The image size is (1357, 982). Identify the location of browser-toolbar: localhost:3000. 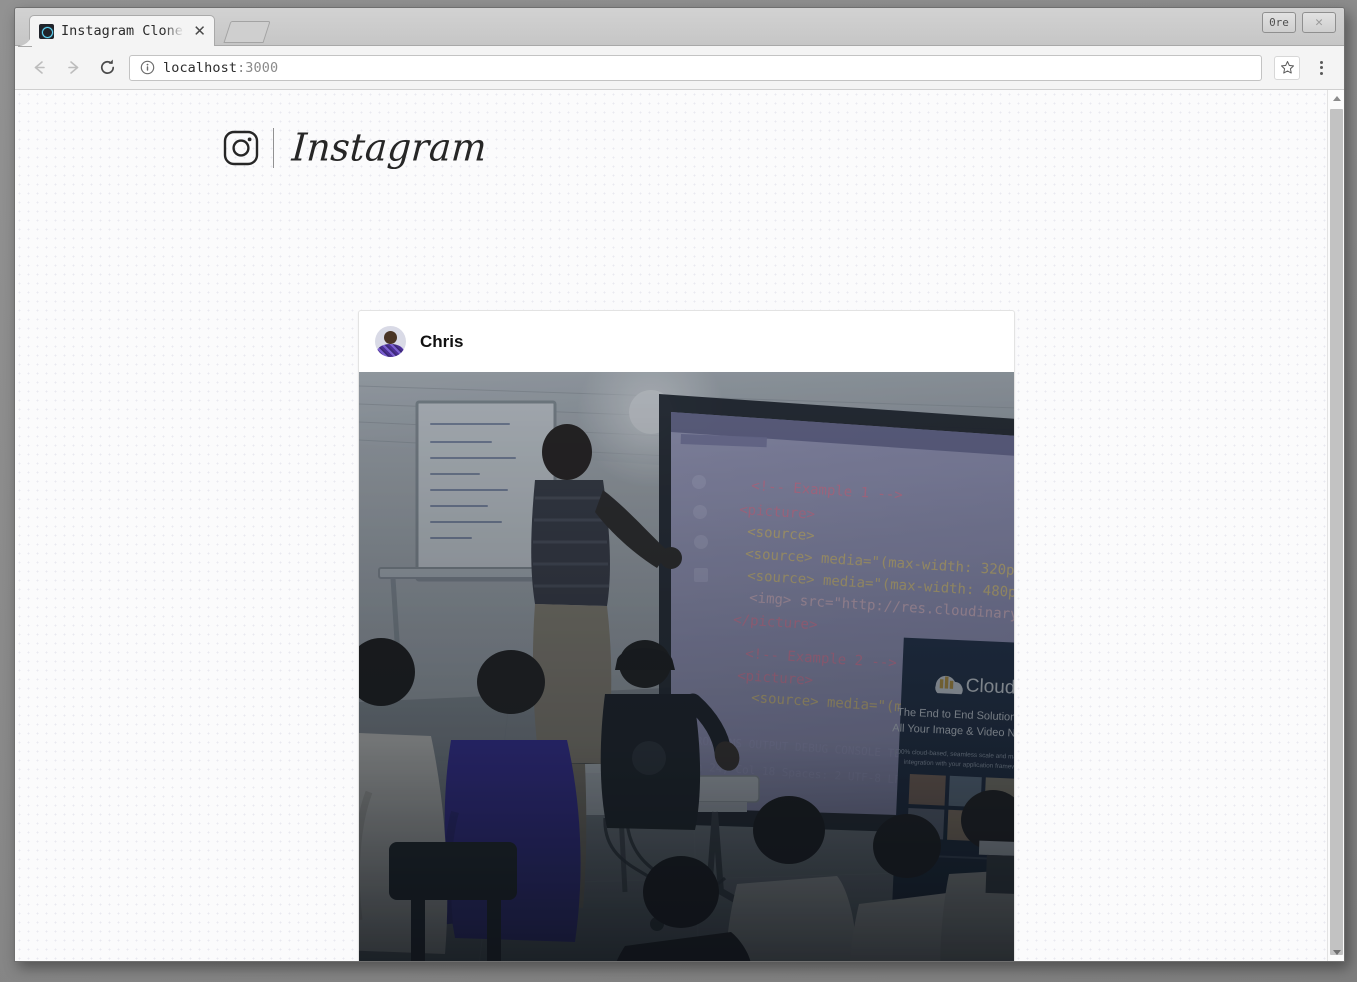
(679, 68).